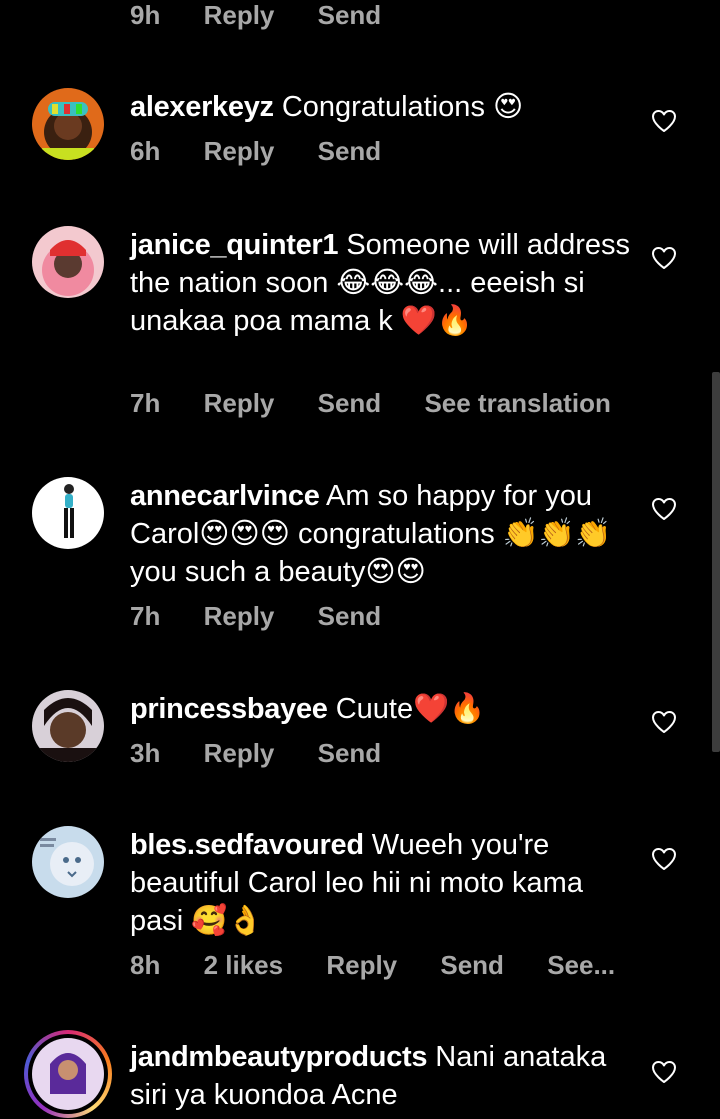 This screenshot has height=1119, width=720. Describe the element at coordinates (517, 403) in the screenshot. I see `see-translation-button: See translation` at that location.